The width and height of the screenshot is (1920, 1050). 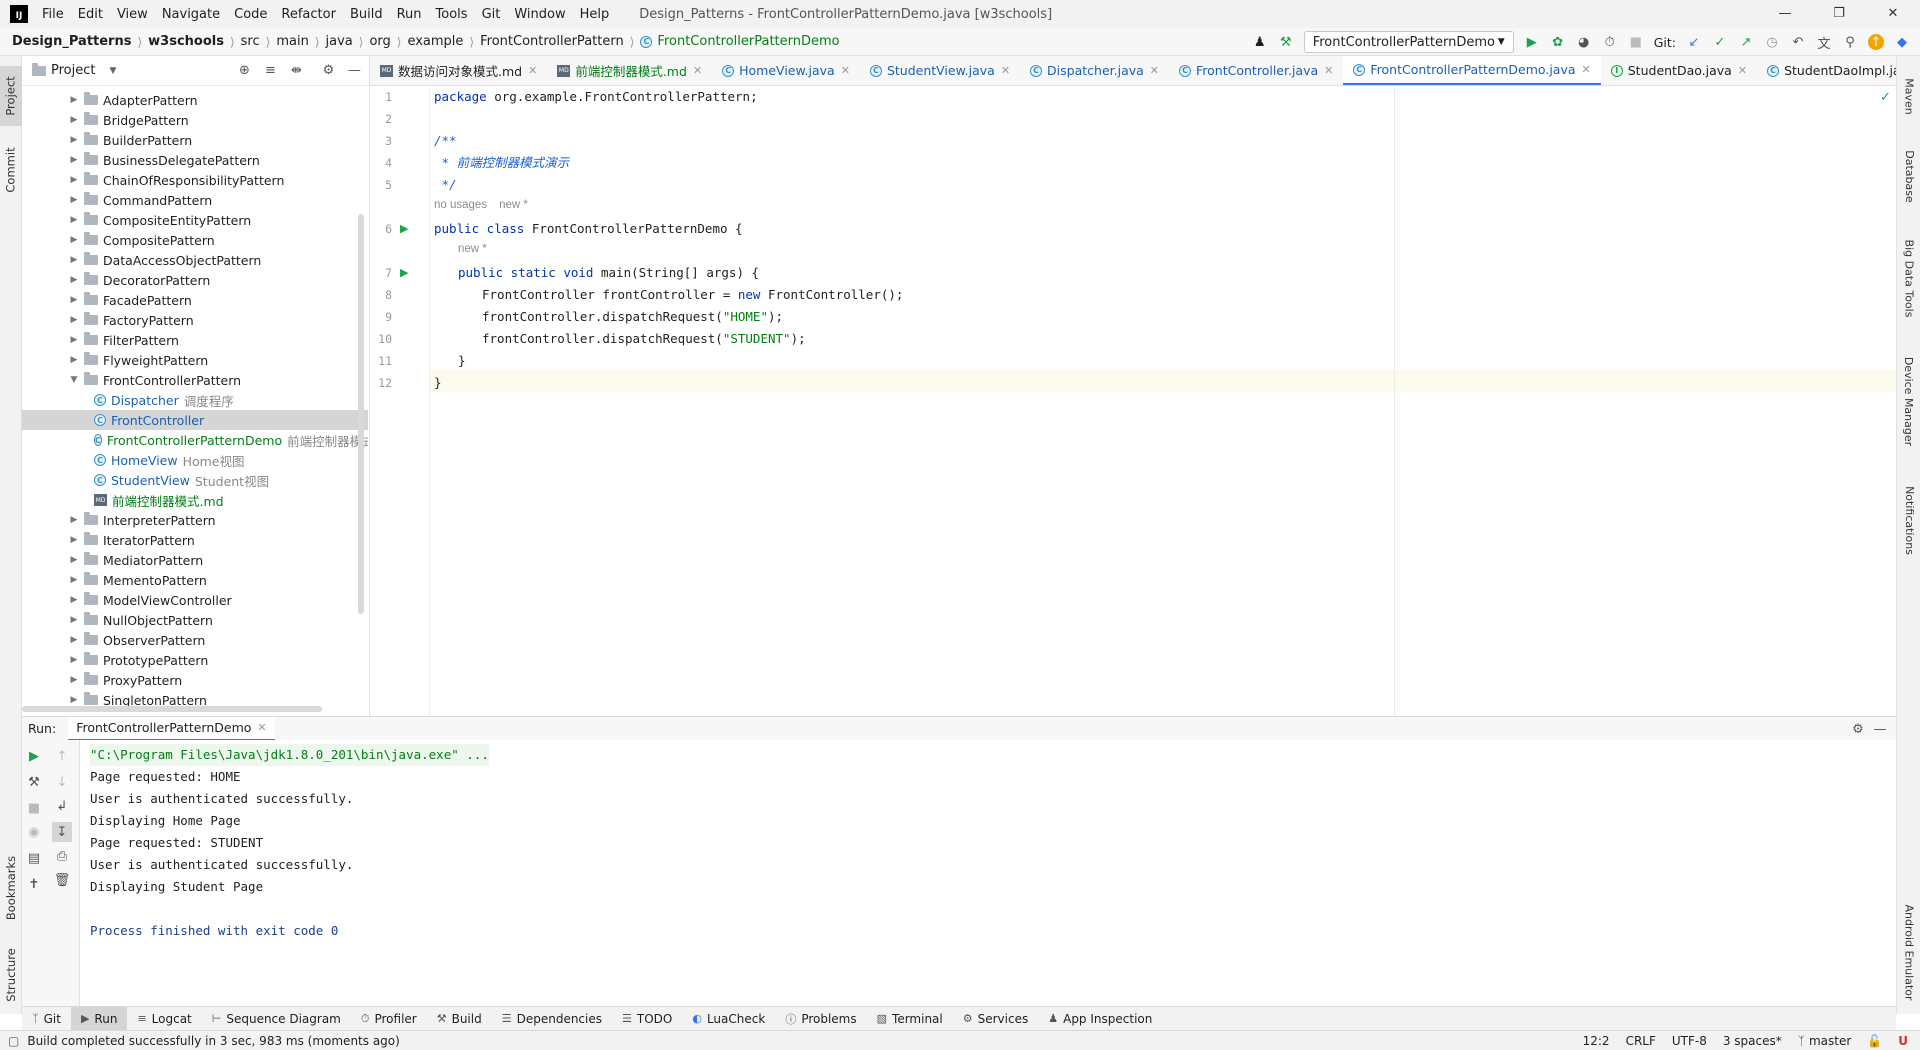 What do you see at coordinates (389, 1019) in the screenshot?
I see `tool-profiler: ⏱ Profiler` at bounding box center [389, 1019].